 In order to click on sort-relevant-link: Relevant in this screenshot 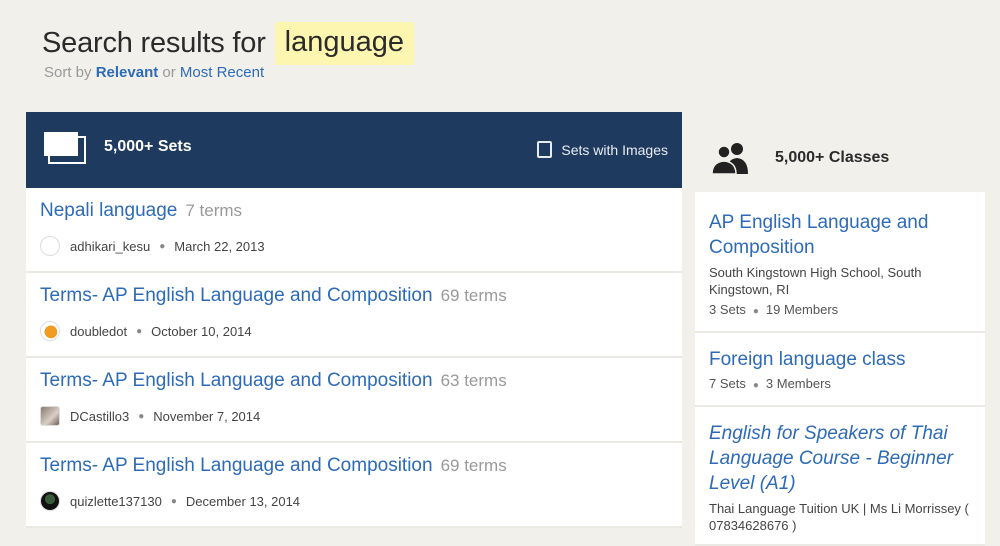, I will do `click(127, 72)`.